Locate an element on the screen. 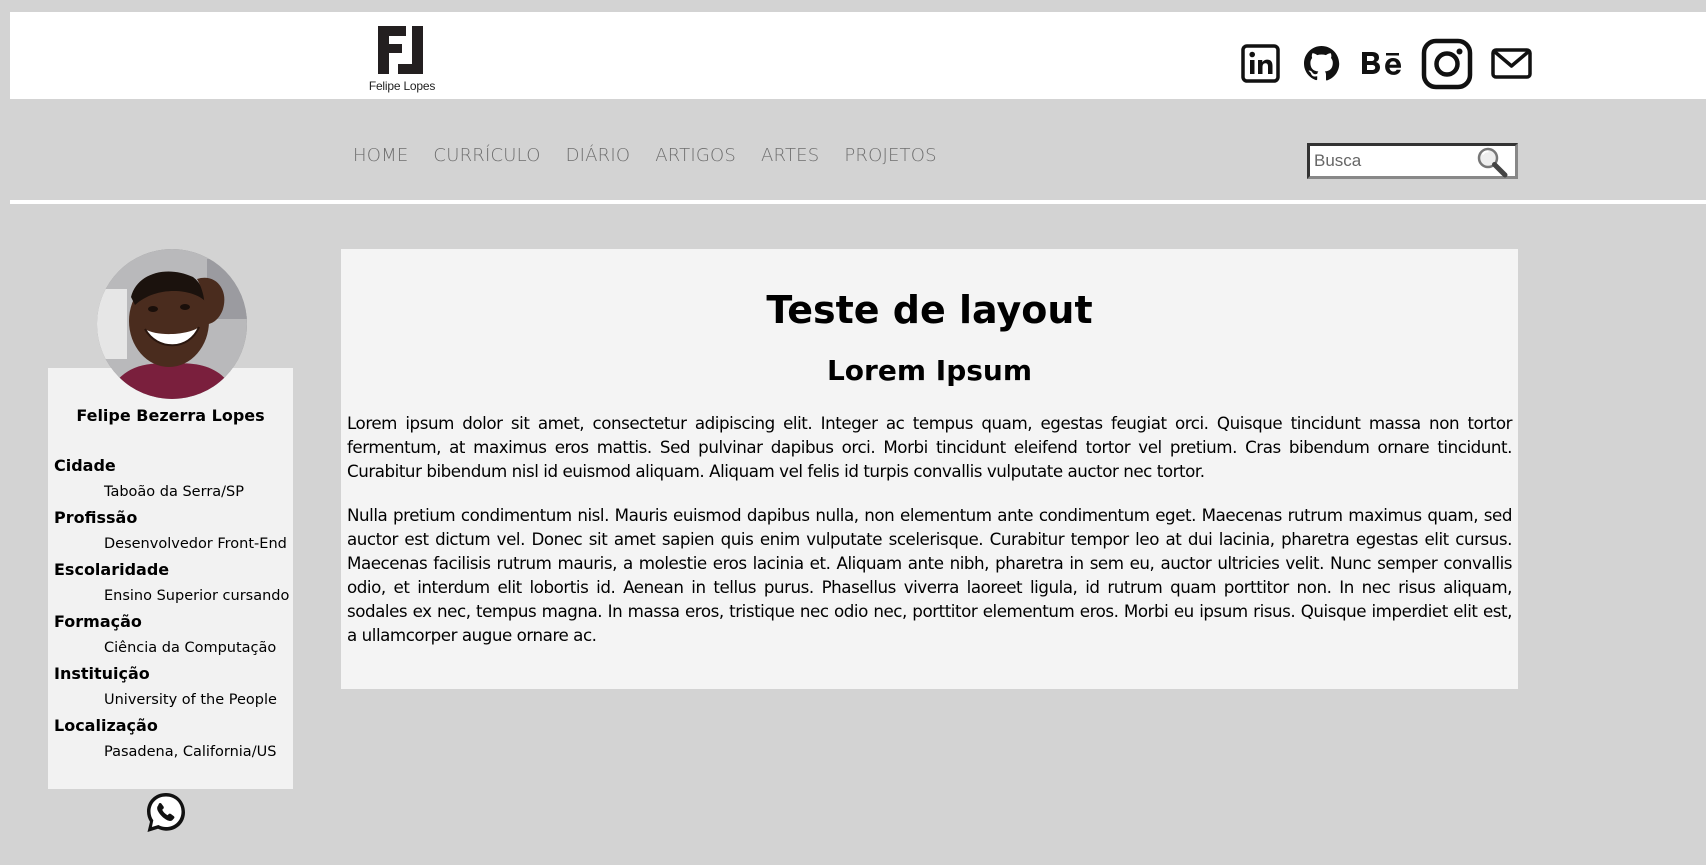 Image resolution: width=1706 pixels, height=865 pixels. nav-curriculo: CURRÍCULO is located at coordinates (486, 155).